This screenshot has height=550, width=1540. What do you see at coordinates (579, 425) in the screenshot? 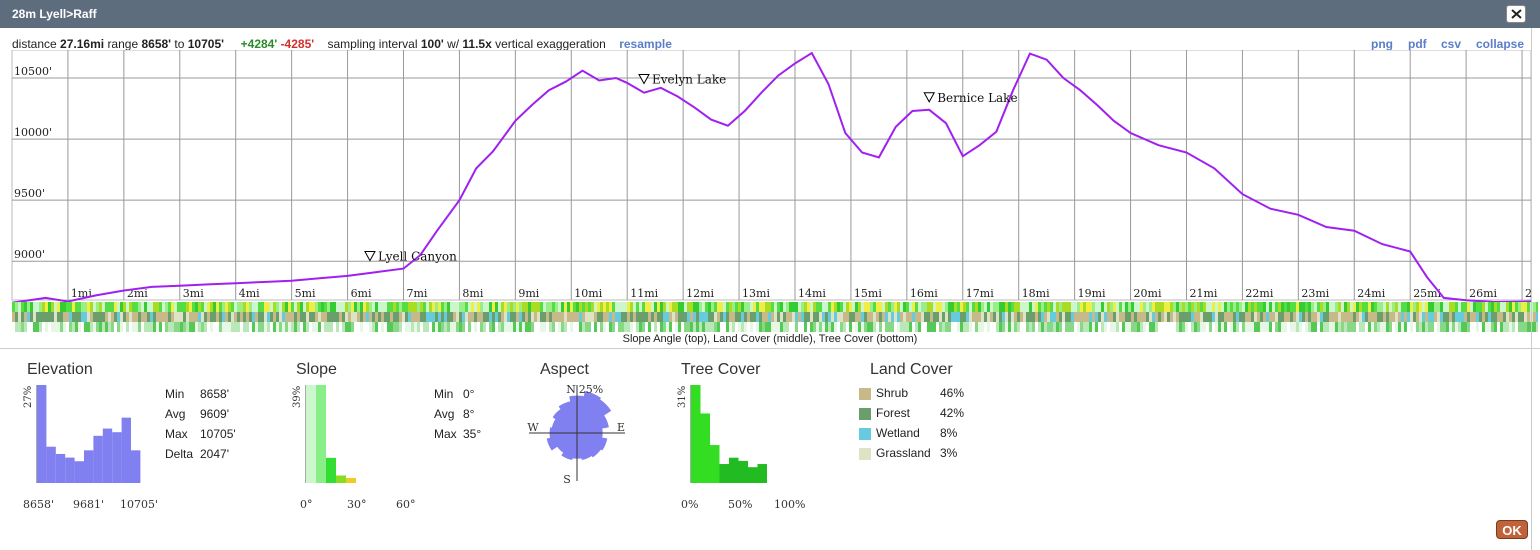
I see `aspect-petals` at bounding box center [579, 425].